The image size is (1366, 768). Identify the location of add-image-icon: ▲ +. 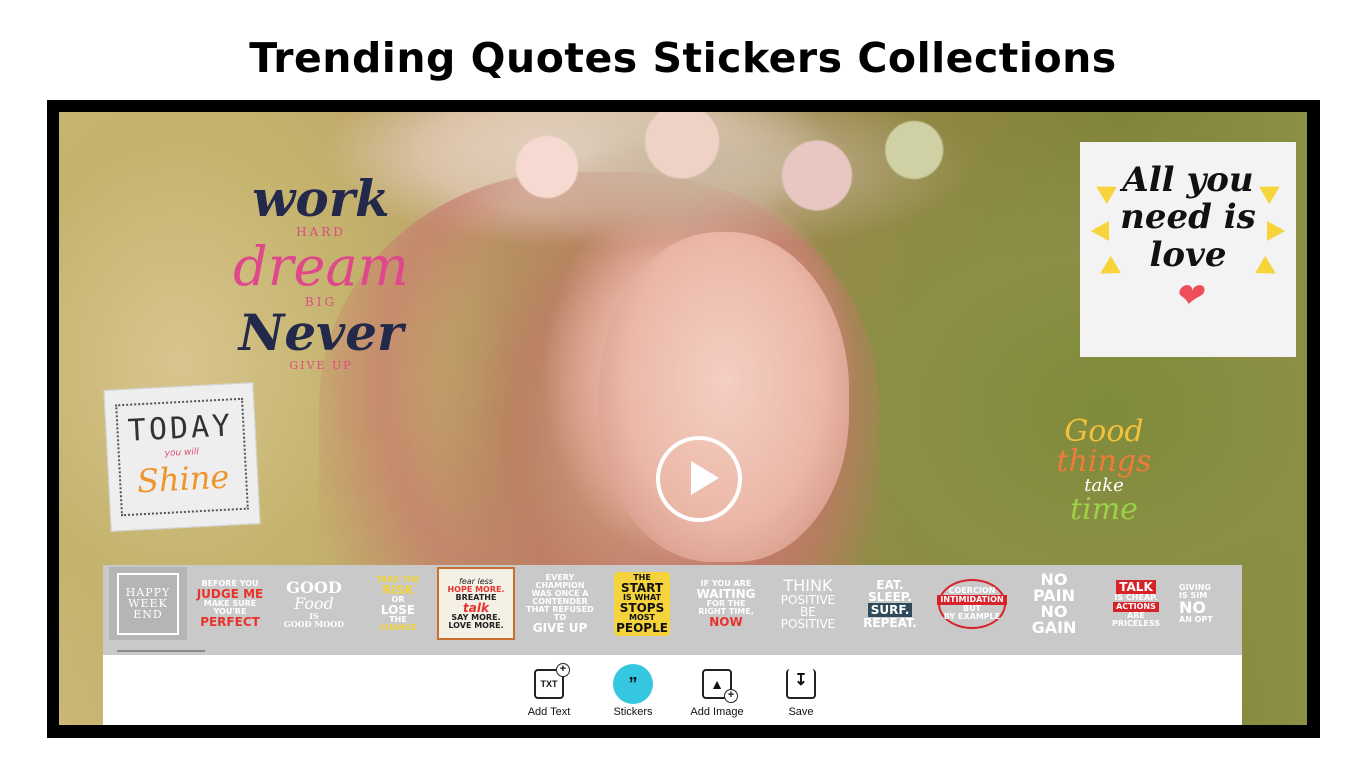
(720, 686).